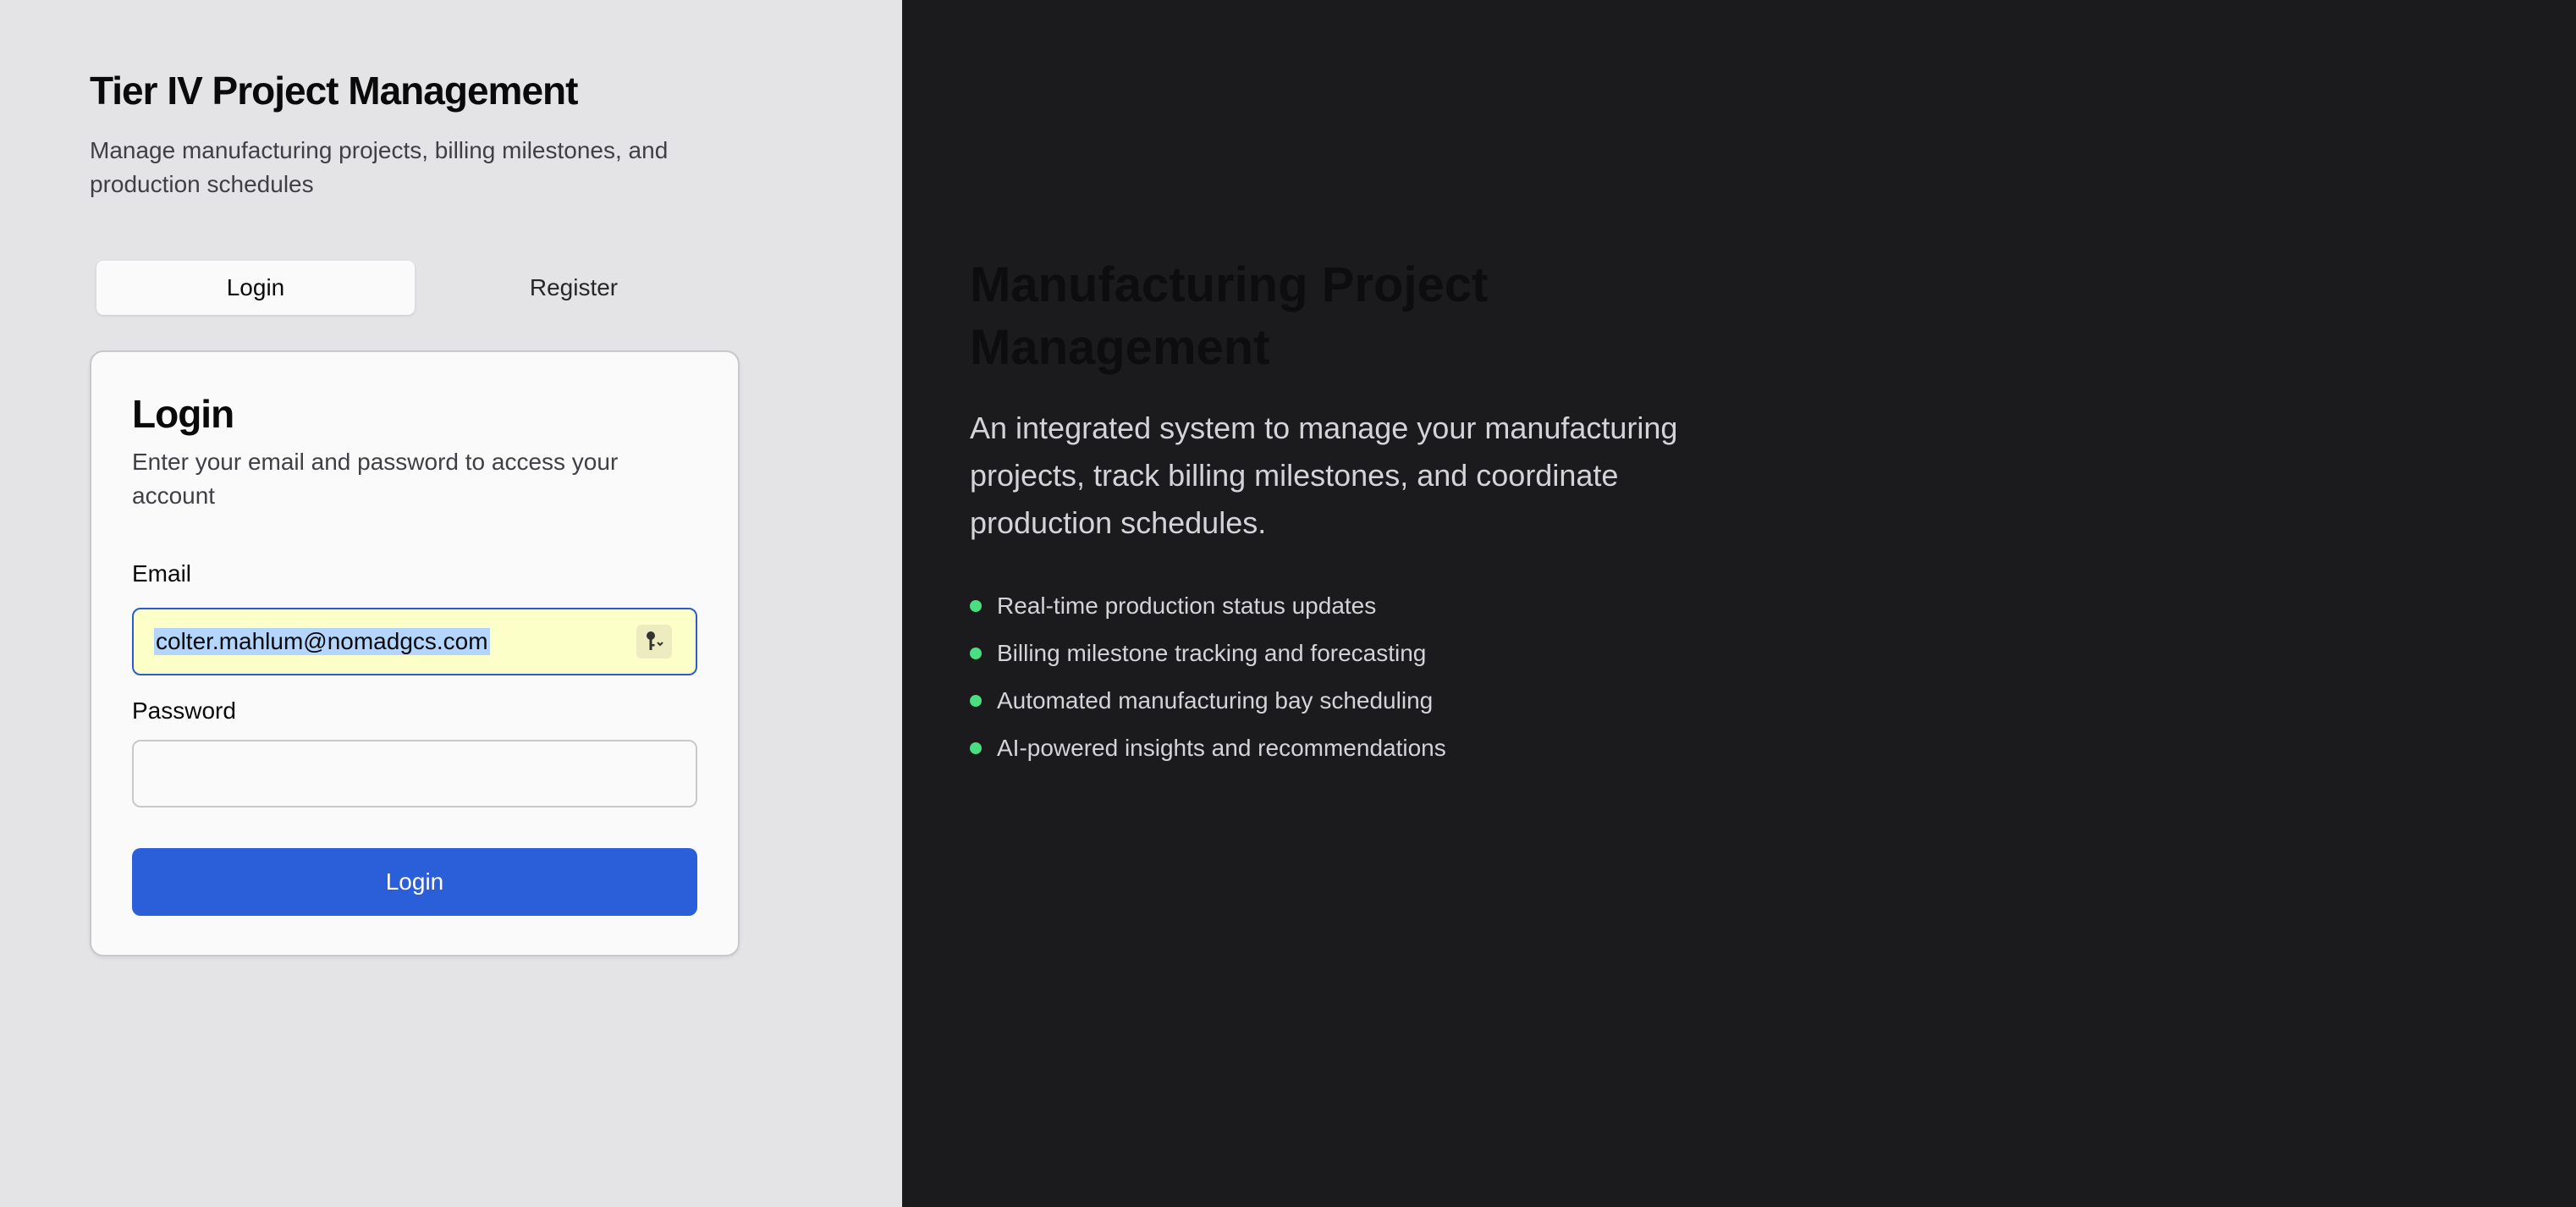 This screenshot has height=1207, width=2576. I want to click on feature-item: Real-time production status updates, so click(1208, 606).